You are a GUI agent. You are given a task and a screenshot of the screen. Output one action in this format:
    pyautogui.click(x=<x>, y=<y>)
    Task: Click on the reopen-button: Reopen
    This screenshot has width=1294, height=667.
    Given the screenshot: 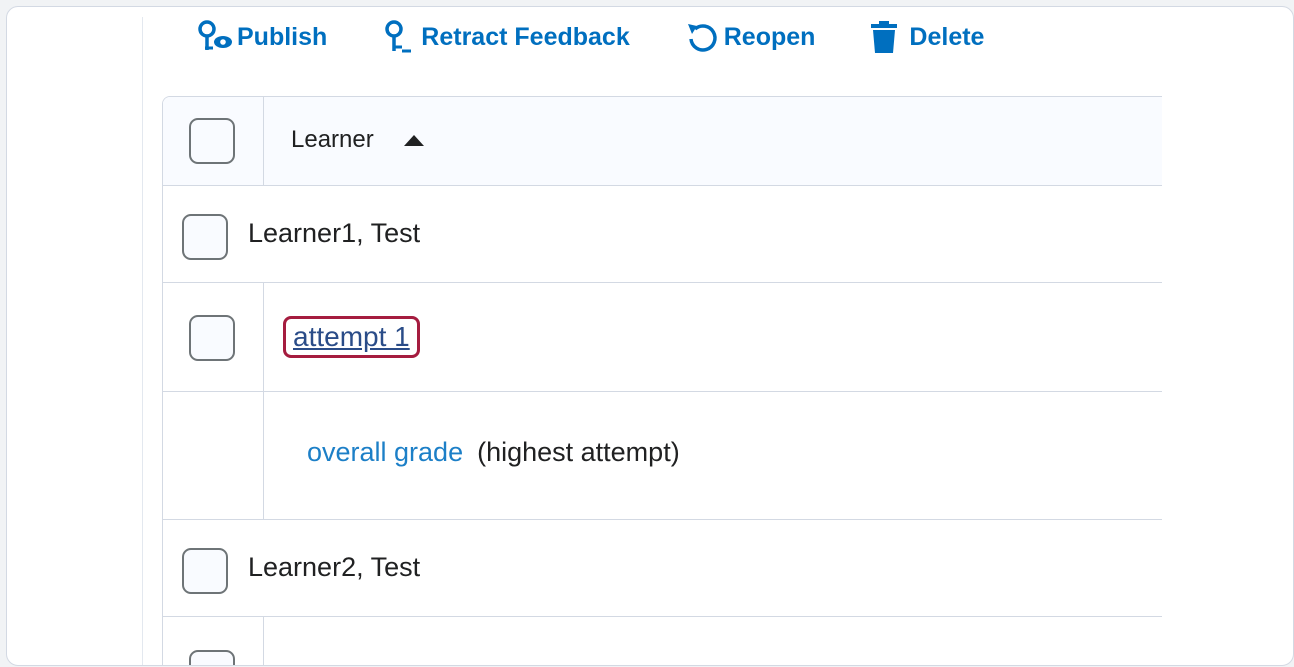 What is the action you would take?
    pyautogui.click(x=750, y=37)
    